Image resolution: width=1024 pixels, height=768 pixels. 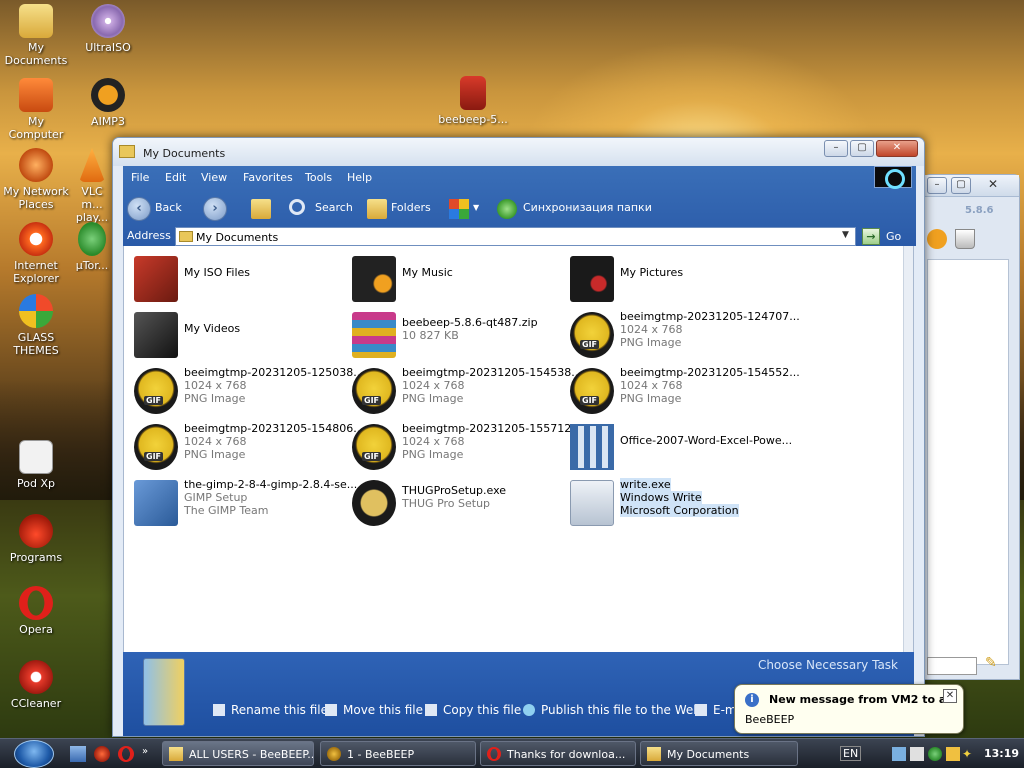 I want to click on window-titlebar: My Documents – ▢ ✕, so click(x=518, y=152).